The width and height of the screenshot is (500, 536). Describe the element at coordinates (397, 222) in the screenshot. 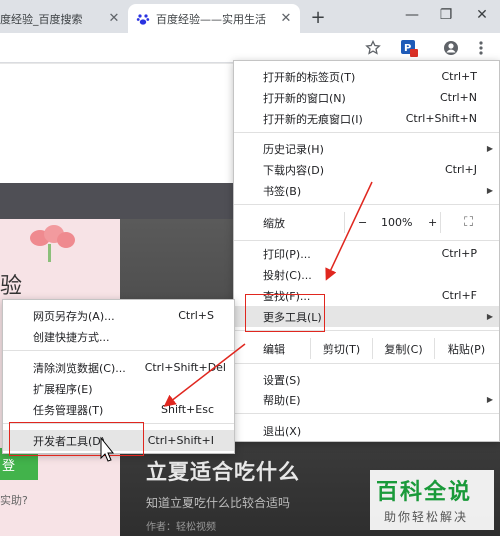

I see `zoom-value: 100%` at that location.